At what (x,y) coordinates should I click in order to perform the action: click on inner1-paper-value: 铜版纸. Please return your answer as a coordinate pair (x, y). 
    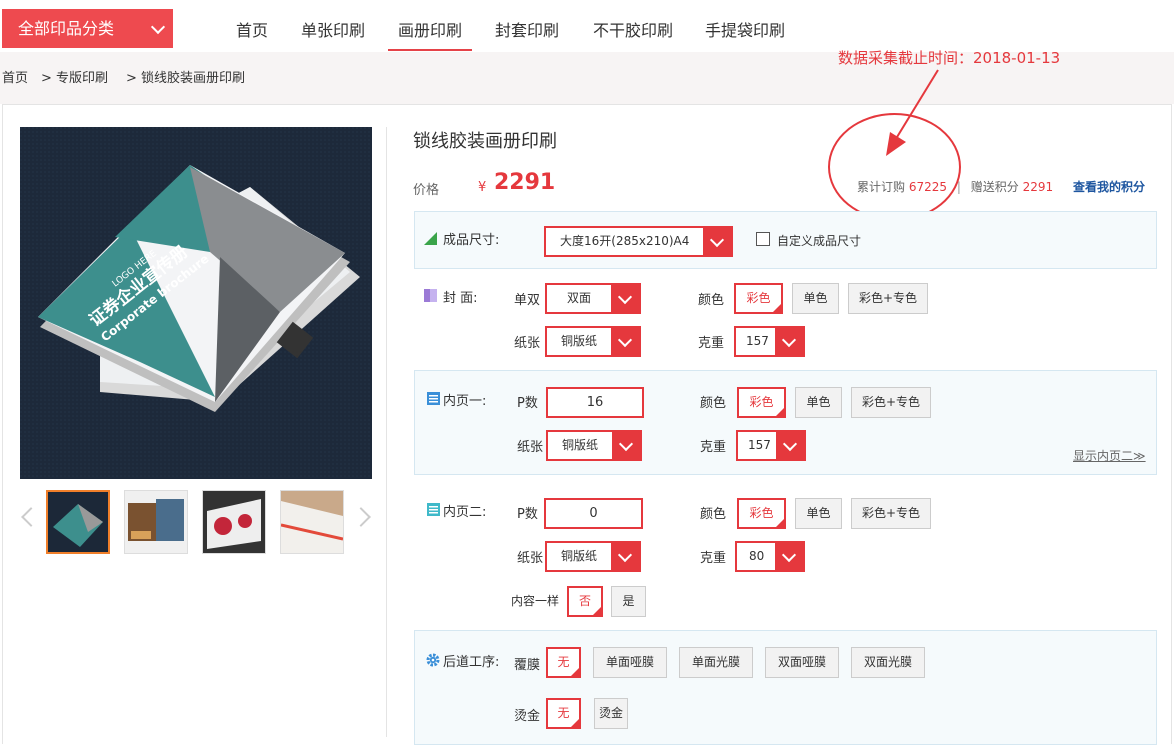
    Looking at the image, I should click on (580, 445).